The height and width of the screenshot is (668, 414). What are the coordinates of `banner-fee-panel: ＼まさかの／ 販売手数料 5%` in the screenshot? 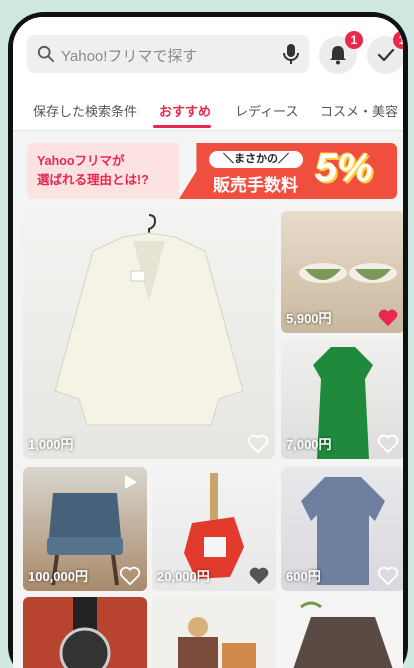 It's located at (288, 171).